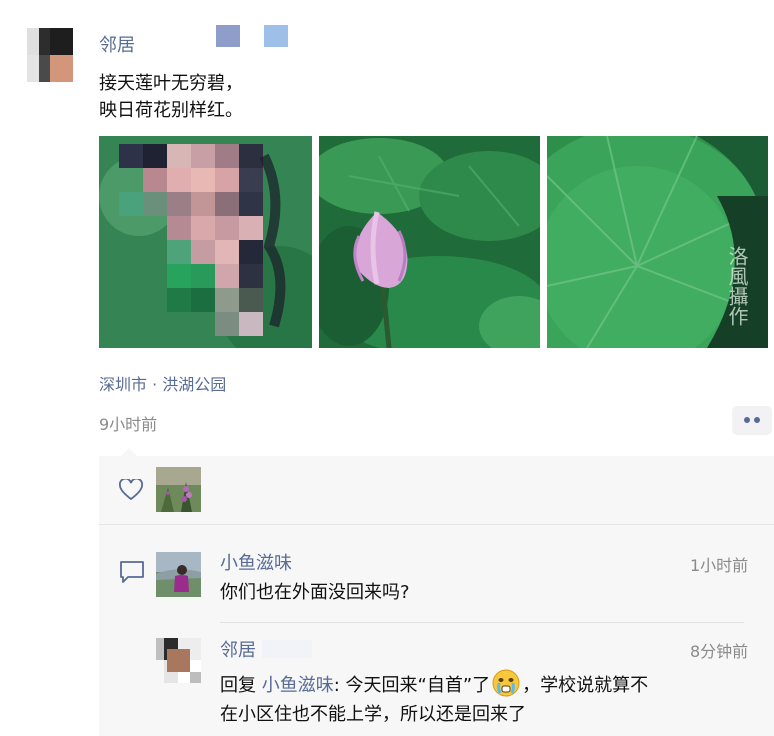  I want to click on location-link: 深圳市 · 洪湖公园, so click(162, 383).